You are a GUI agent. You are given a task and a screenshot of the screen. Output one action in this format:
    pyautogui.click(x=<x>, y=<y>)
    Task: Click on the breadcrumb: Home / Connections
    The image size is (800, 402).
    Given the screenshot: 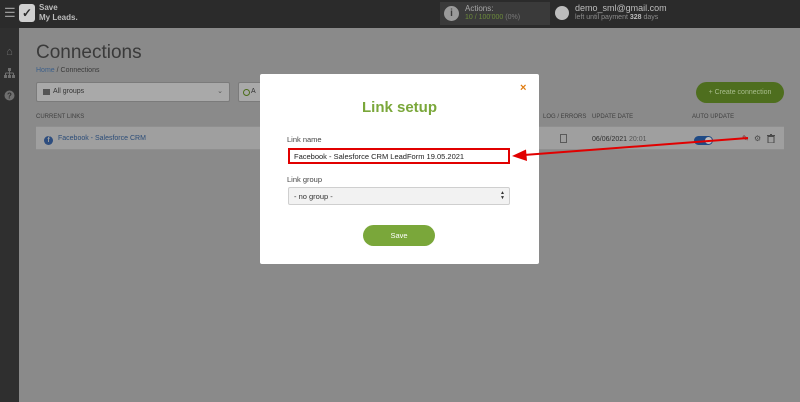 What is the action you would take?
    pyautogui.click(x=67, y=70)
    